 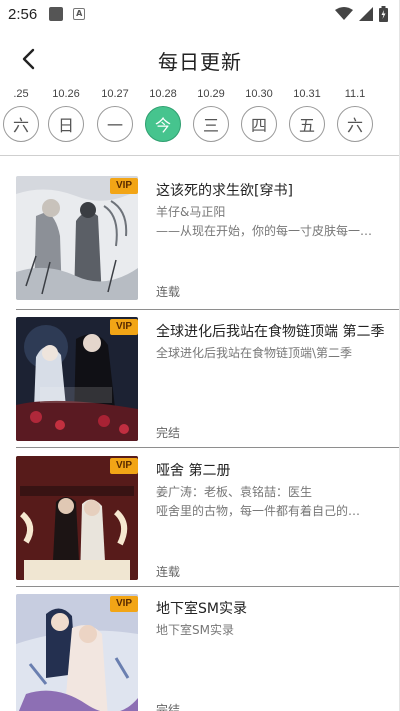 I want to click on day-date: 10.26, so click(x=66, y=94).